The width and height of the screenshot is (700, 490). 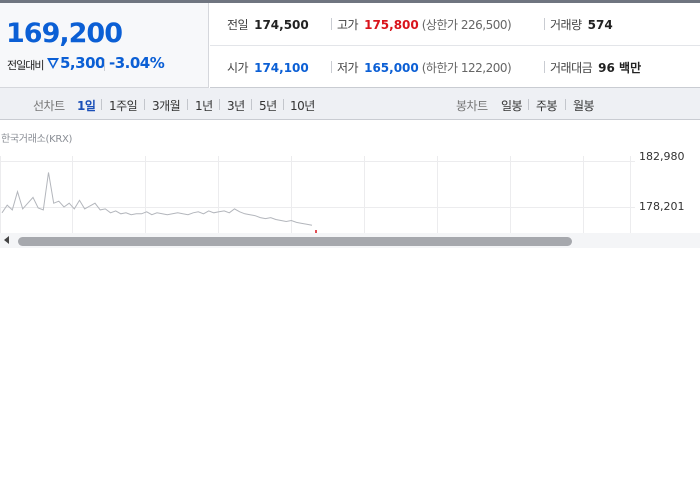 What do you see at coordinates (350, 104) in the screenshot?
I see `chart-tab-bar: 선차트 1일 1주일 3개월 1년 3년 5년 10년 봉차트 일봉 주봉 월봉` at bounding box center [350, 104].